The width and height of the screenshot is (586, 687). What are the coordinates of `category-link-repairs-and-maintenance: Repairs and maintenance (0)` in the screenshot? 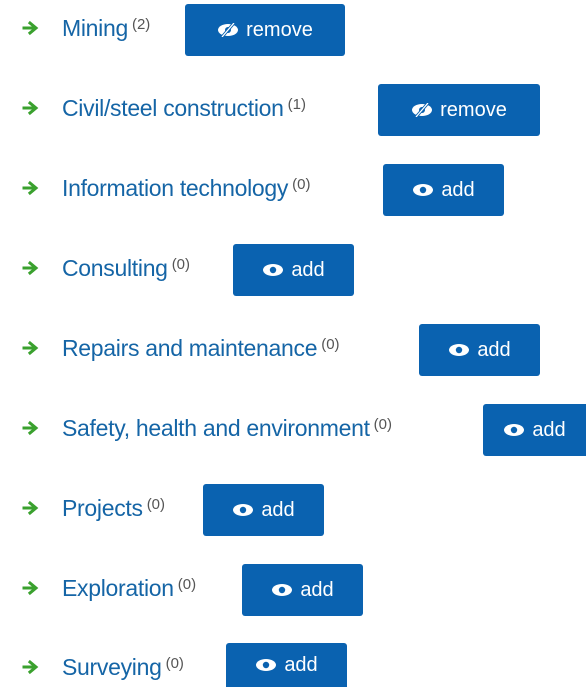 It's located at (201, 348).